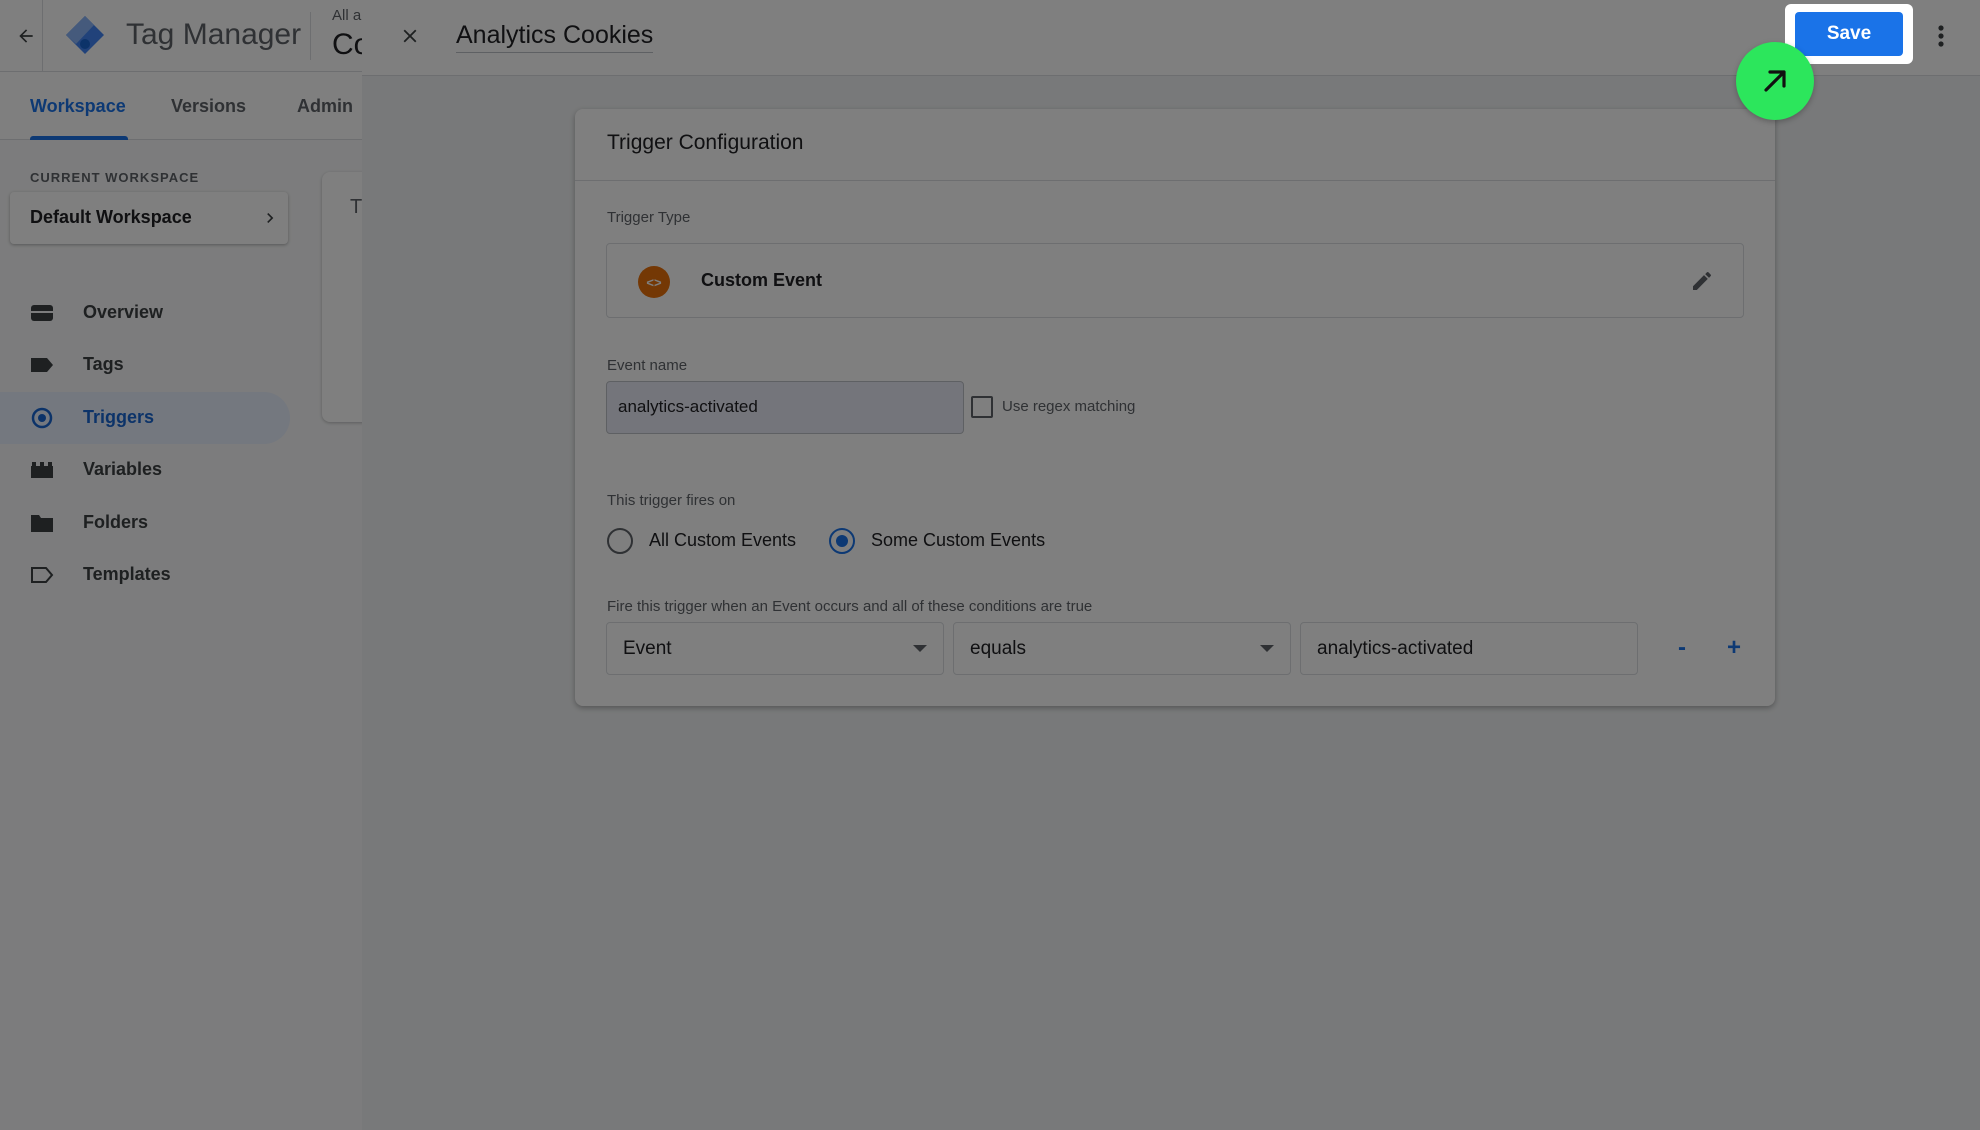 Image resolution: width=1980 pixels, height=1130 pixels. I want to click on pointer-arrow-icon, so click(1775, 81).